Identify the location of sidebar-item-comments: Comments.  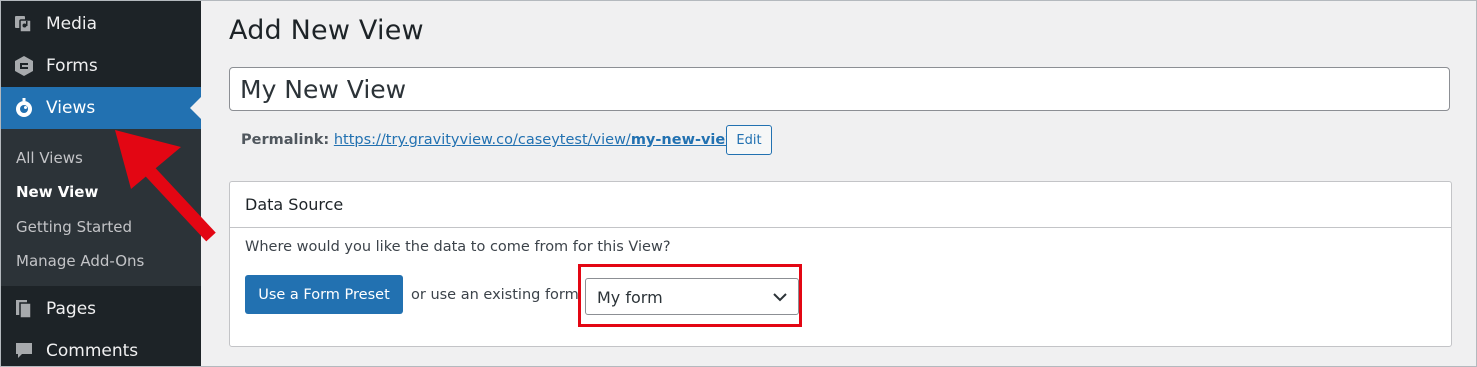
(101, 348).